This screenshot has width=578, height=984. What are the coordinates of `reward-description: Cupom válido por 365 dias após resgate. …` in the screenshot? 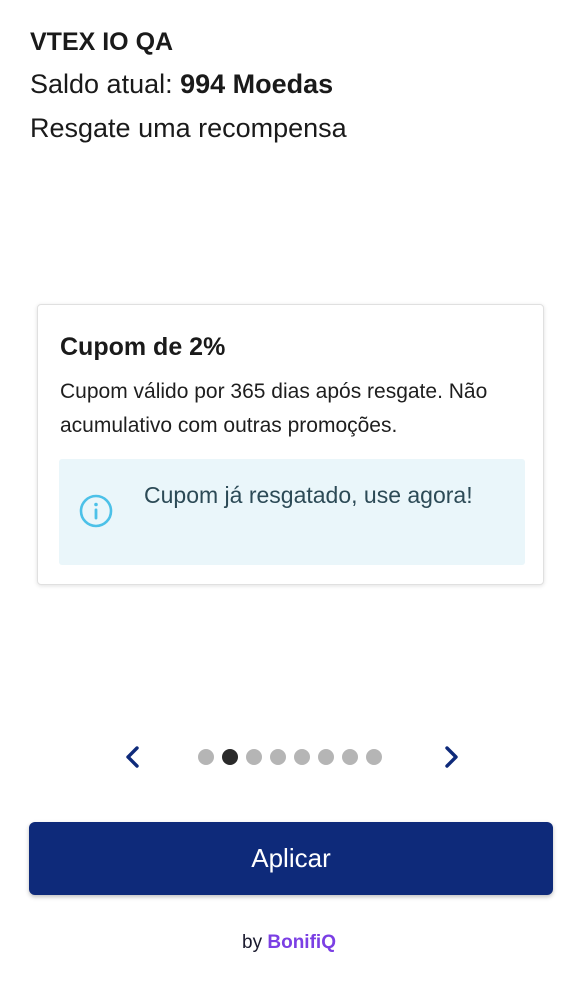 It's located at (274, 408).